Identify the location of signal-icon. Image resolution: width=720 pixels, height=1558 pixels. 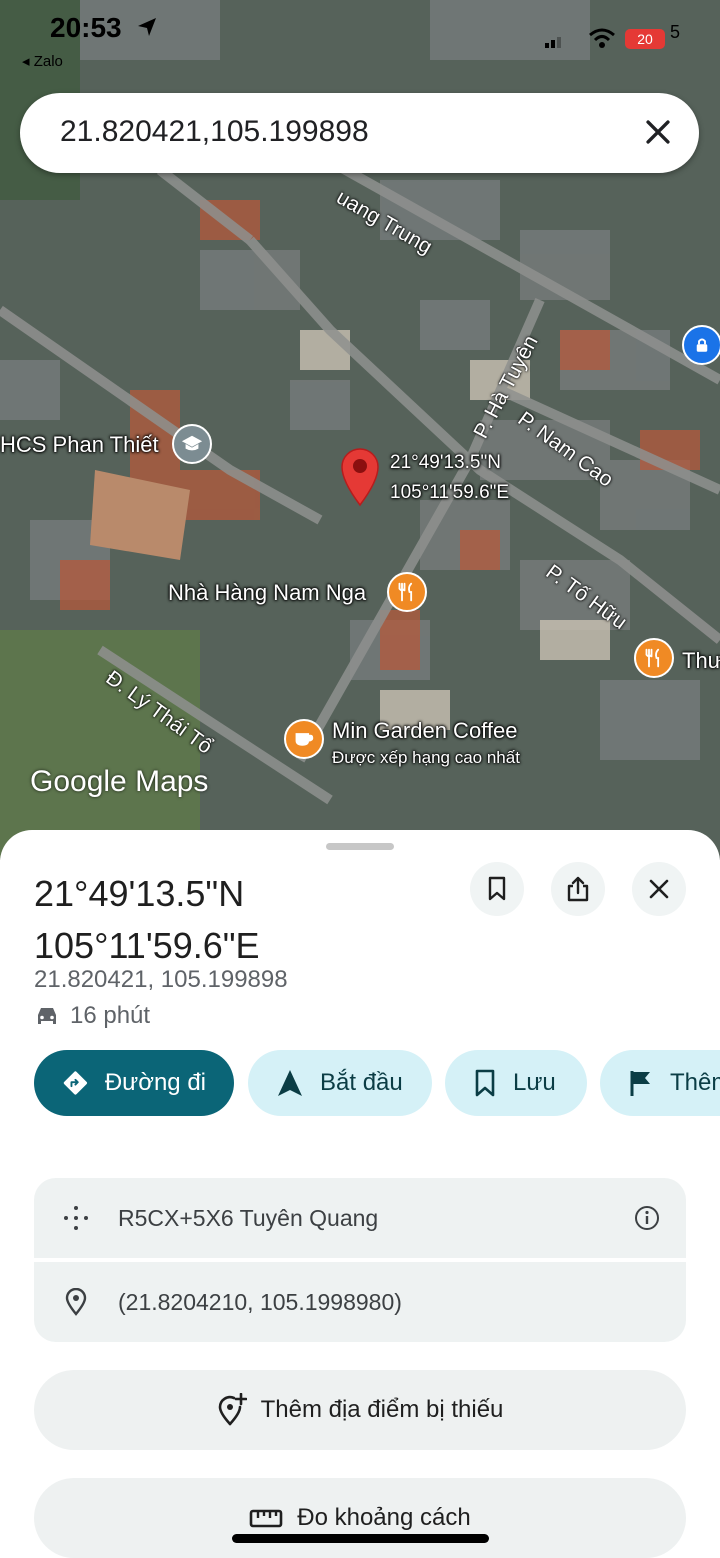
(553, 42).